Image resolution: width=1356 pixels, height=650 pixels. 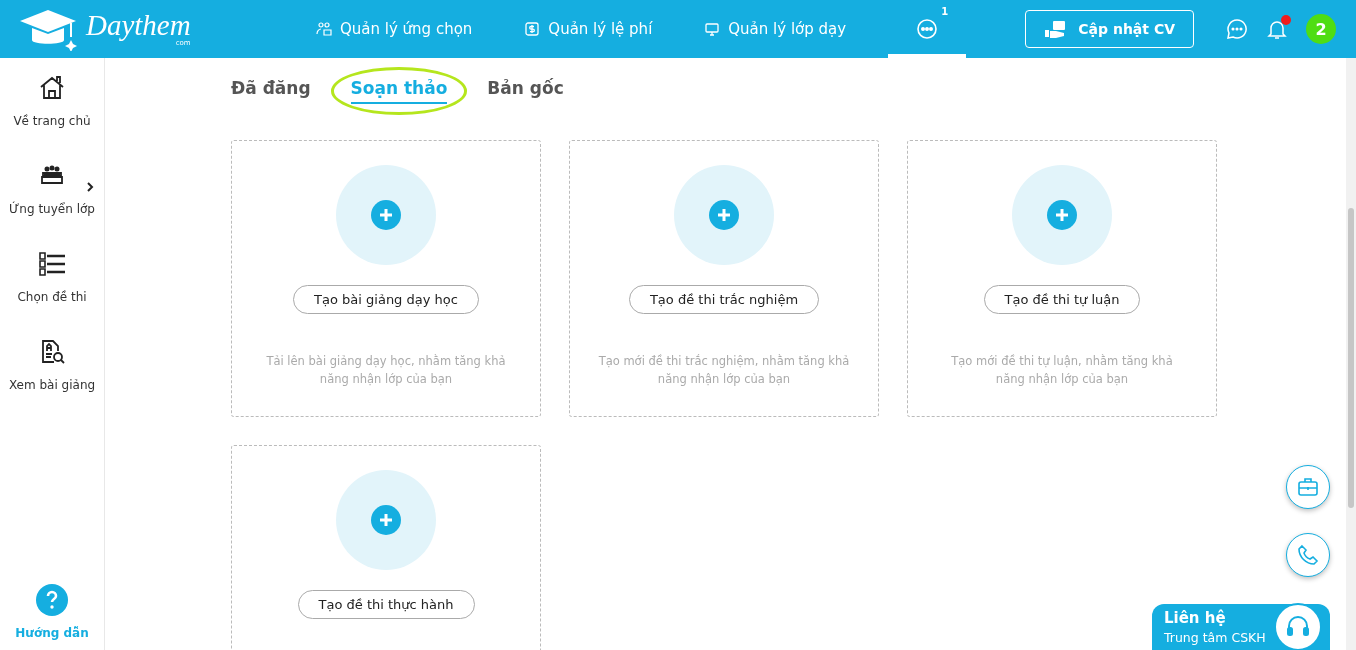 What do you see at coordinates (532, 29) in the screenshot?
I see `dollar-icon` at bounding box center [532, 29].